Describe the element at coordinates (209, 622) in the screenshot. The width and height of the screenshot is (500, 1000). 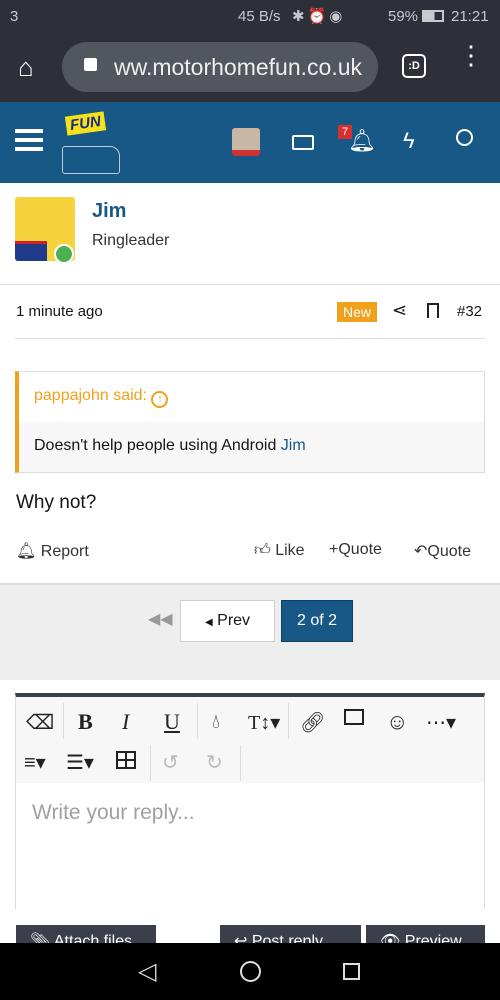
I see `caret-left-icon: ◀` at that location.